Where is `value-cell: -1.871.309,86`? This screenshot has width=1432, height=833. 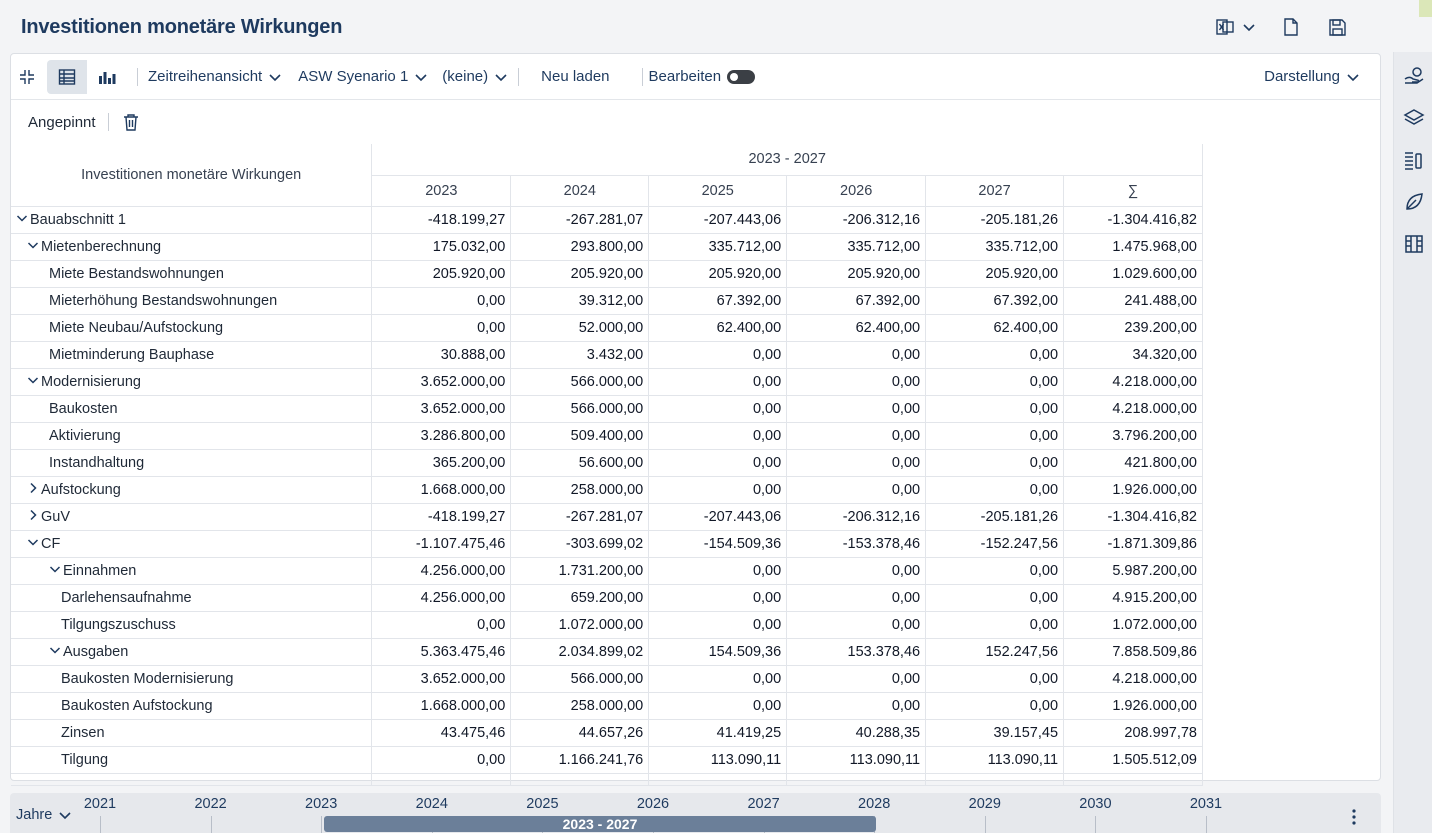 value-cell: -1.871.309,86 is located at coordinates (1133, 543).